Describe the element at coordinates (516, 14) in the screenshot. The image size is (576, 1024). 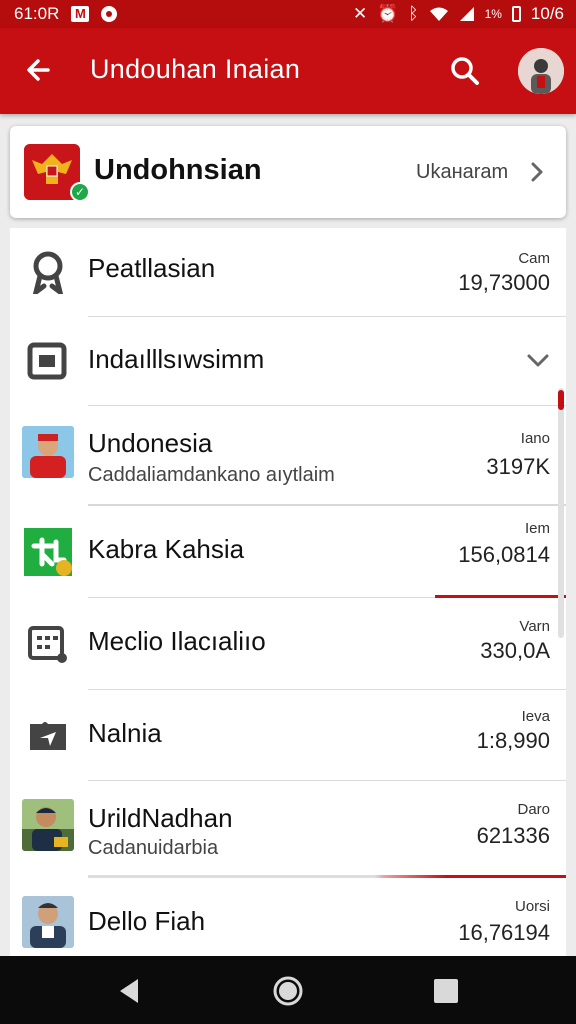
I see `battery-icon` at that location.